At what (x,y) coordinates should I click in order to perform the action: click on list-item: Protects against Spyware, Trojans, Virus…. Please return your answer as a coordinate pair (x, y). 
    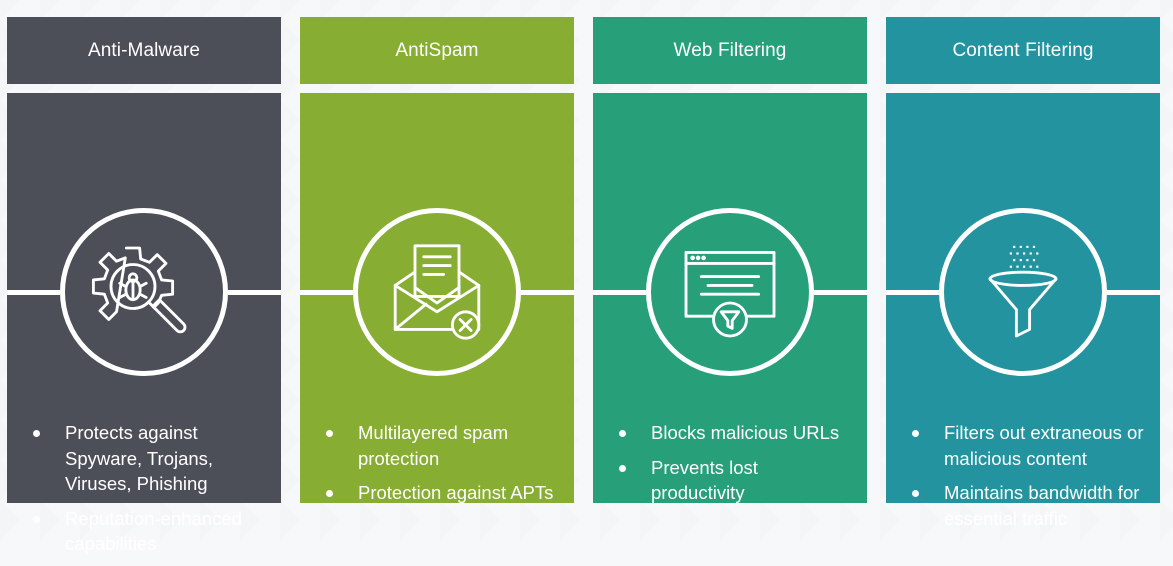
    Looking at the image, I should click on (149, 458).